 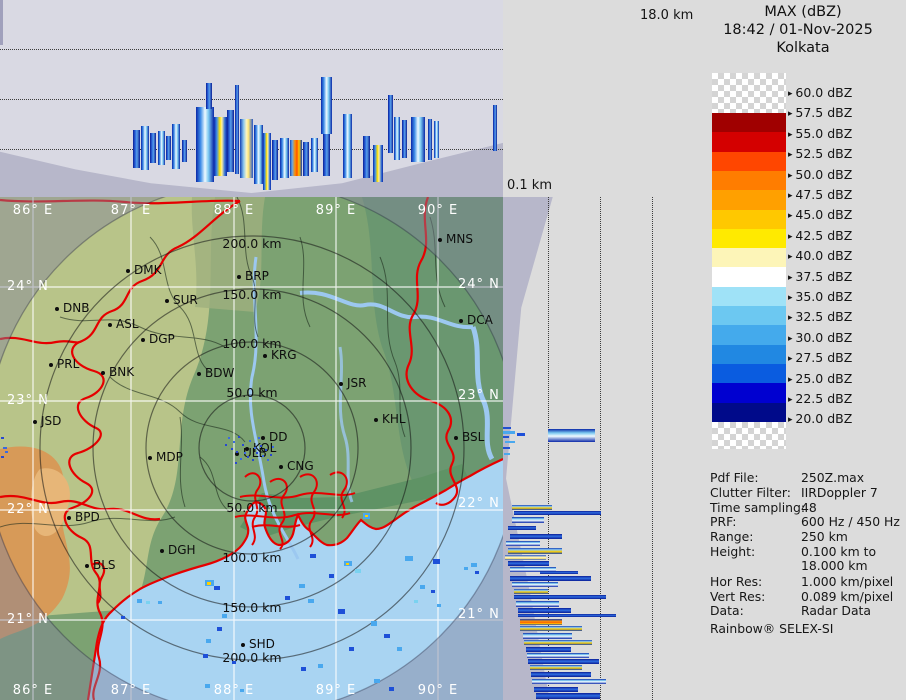 What do you see at coordinates (809, 507) in the screenshot?
I see `metadata-value: 48` at bounding box center [809, 507].